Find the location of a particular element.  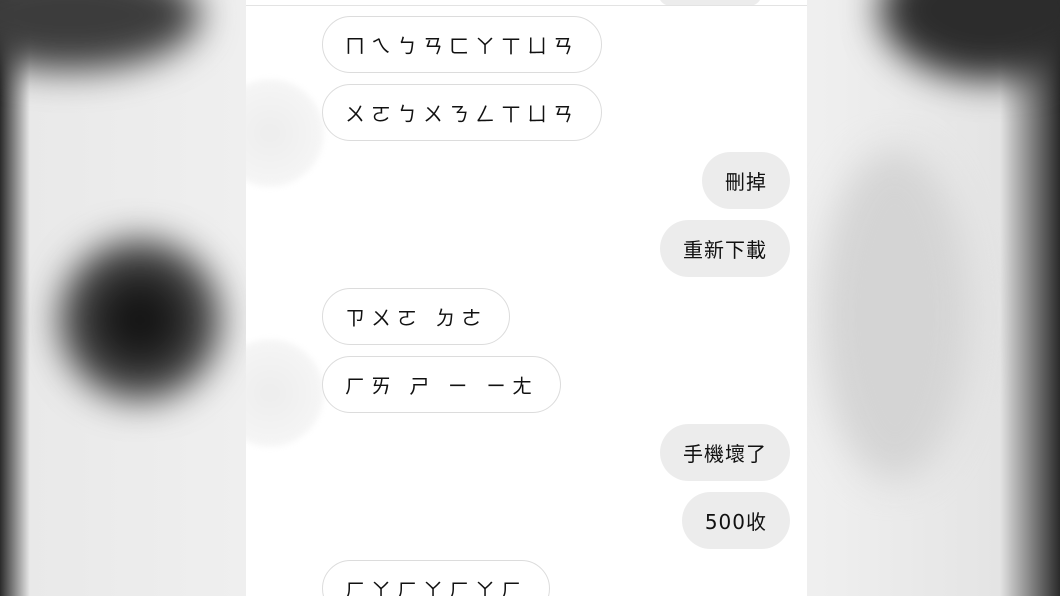

received-message-bubble: ㄨㄛㄅㄨㄋㄥㄒㄩㄢ is located at coordinates (462, 112).